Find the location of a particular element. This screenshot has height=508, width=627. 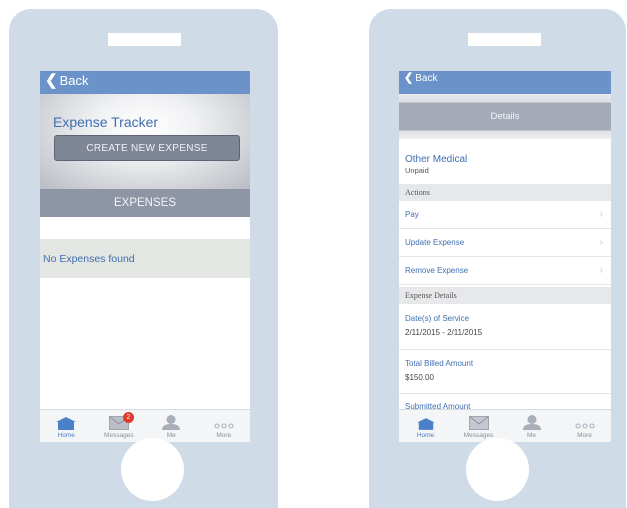

payment-status: Unpaid is located at coordinates (417, 170).